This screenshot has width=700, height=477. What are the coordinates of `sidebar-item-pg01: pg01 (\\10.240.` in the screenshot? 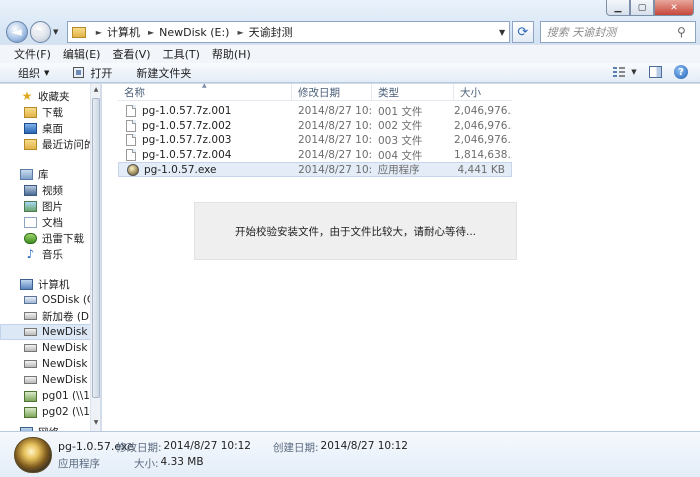 It's located at (50, 396).